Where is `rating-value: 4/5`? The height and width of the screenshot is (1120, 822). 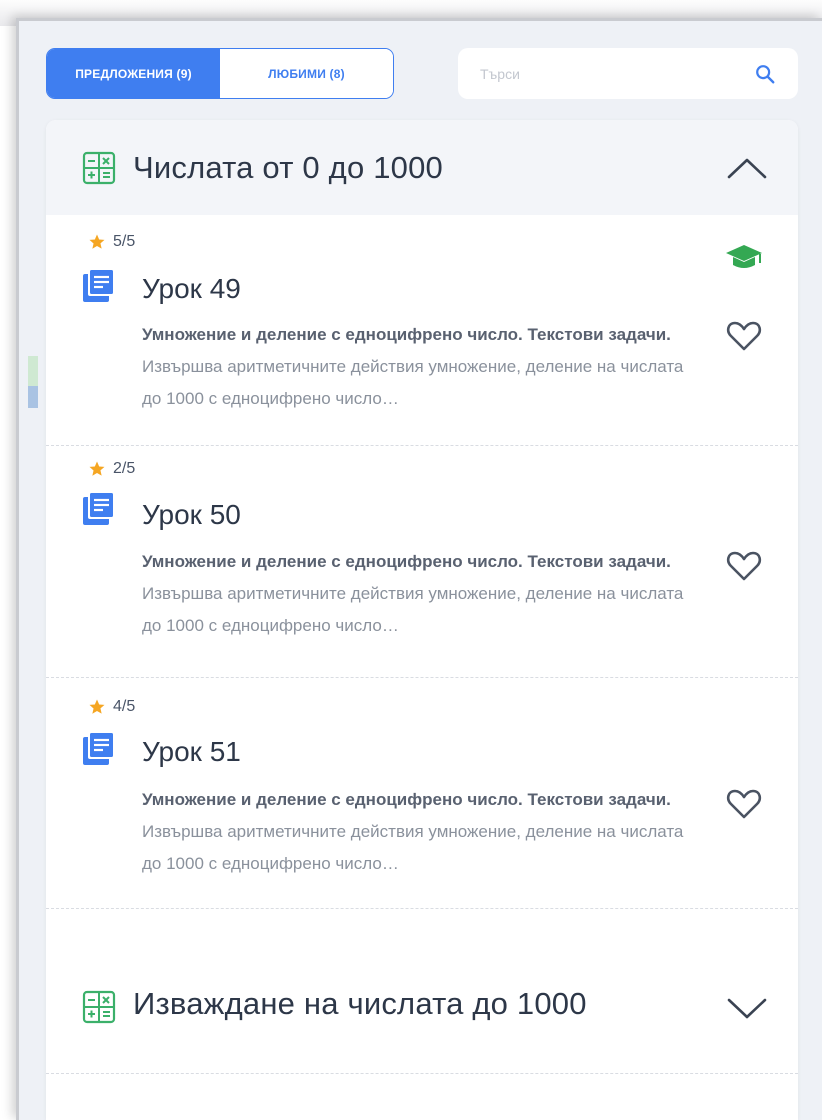
rating-value: 4/5 is located at coordinates (124, 706).